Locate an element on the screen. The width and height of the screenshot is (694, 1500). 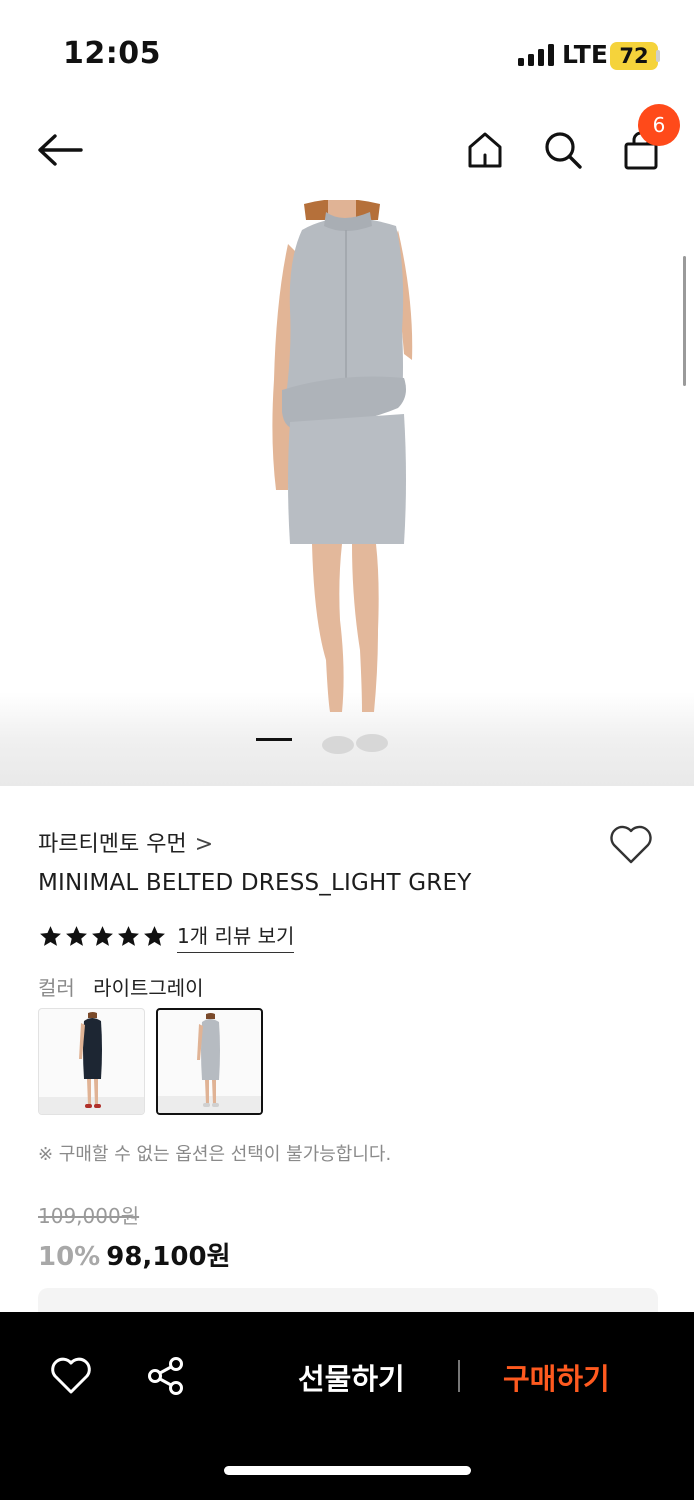
discount-rate: 10% is located at coordinates (69, 1257).